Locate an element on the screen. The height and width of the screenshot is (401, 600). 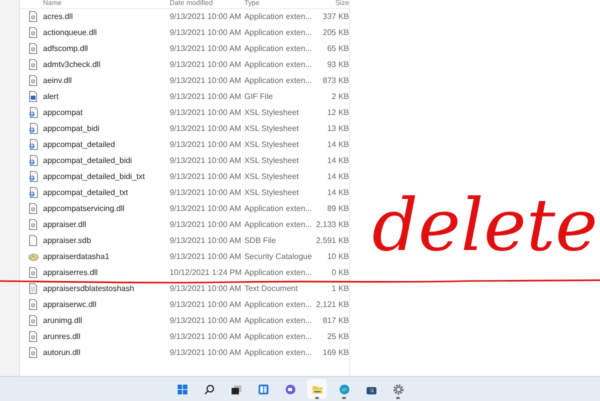
file-name: appraiser.sdb is located at coordinates (95, 241).